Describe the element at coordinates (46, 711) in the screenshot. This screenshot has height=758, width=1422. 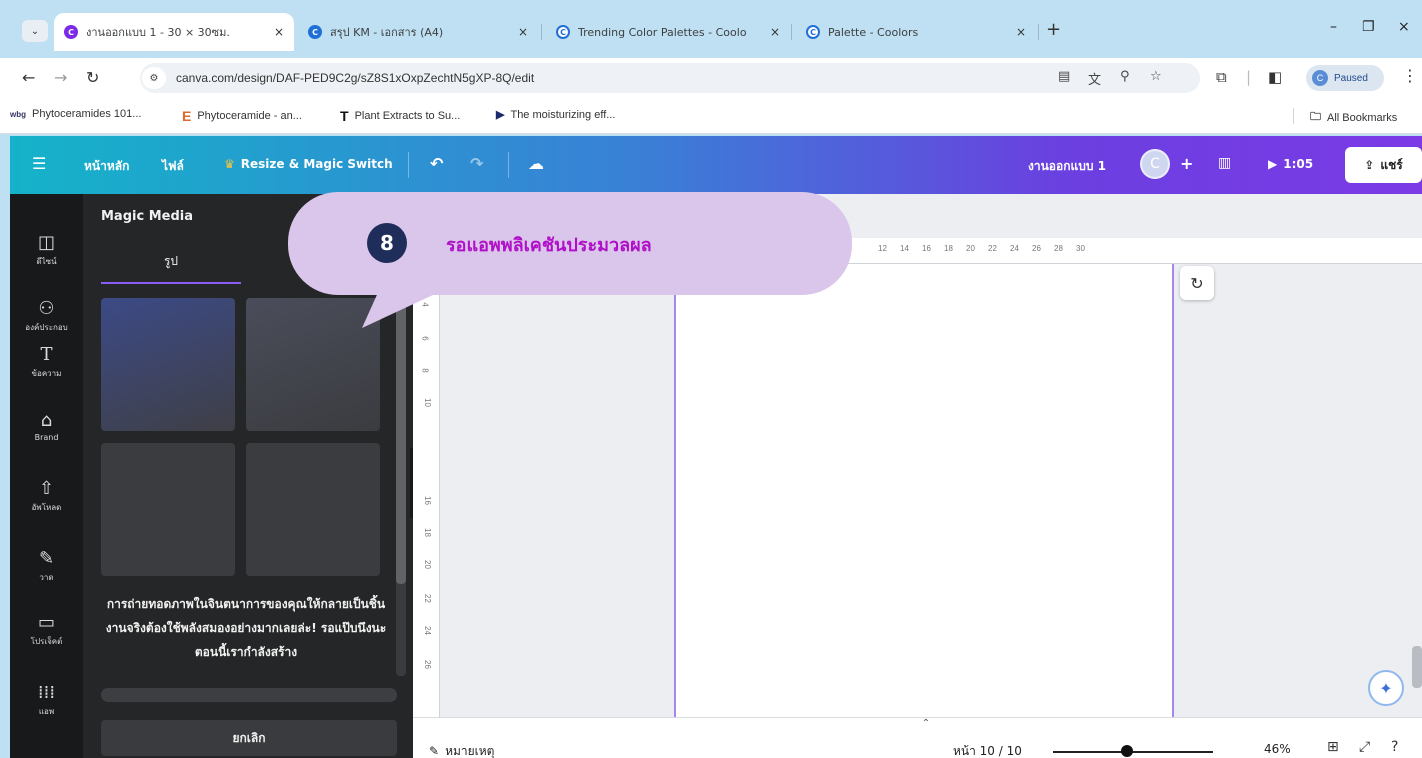
I see `rail-label: แอพ` at that location.